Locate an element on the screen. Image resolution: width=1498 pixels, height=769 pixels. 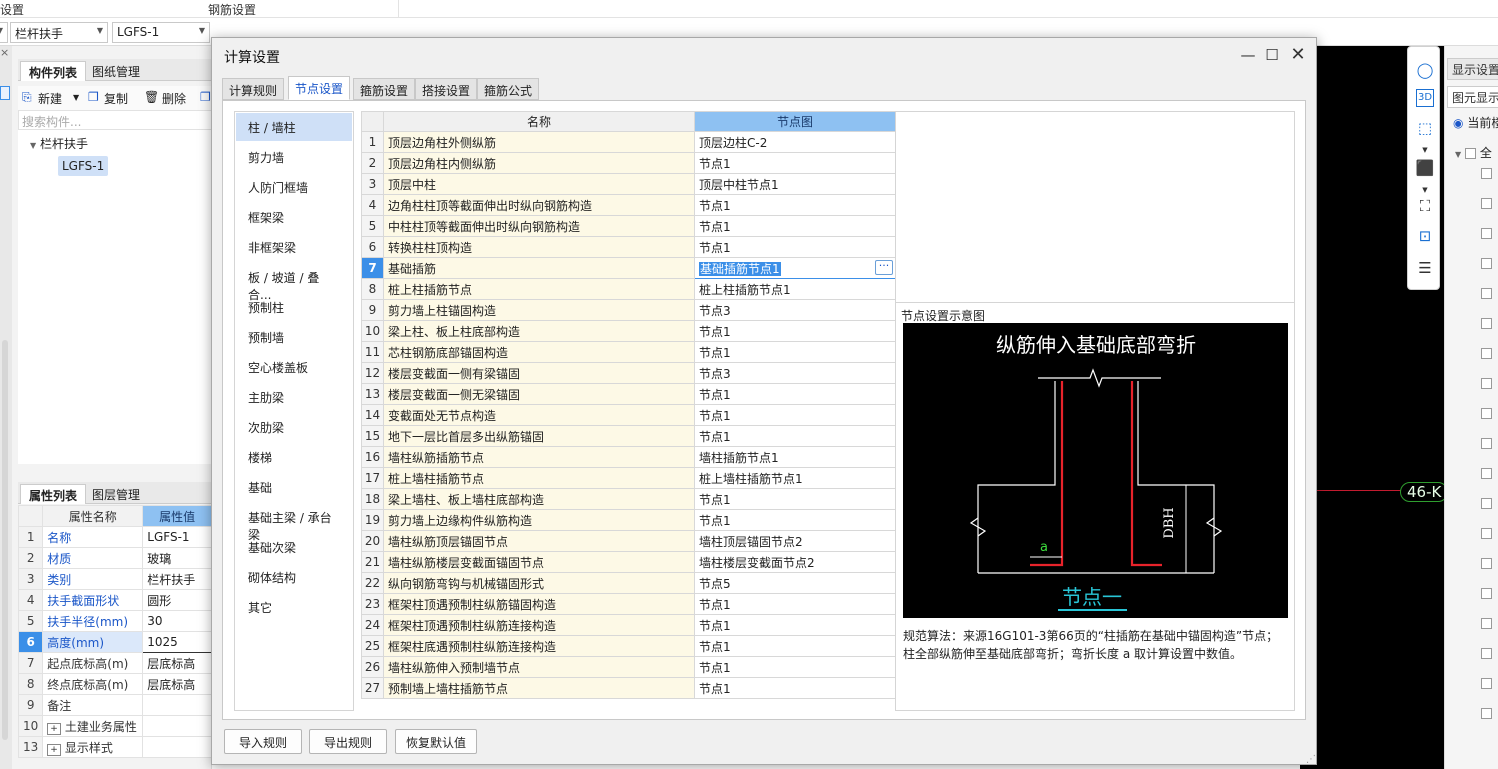
category-item: 其它 is located at coordinates (294, 607).